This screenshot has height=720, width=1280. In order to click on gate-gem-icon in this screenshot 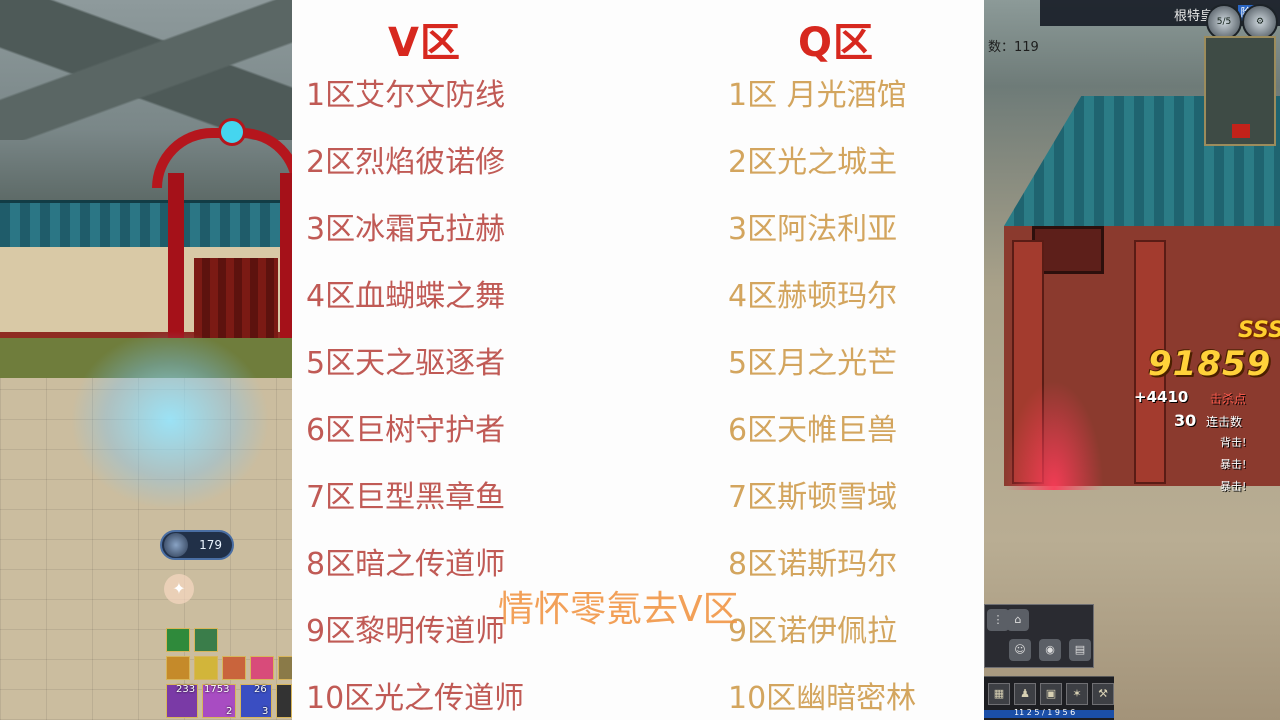, I will do `click(232, 132)`.